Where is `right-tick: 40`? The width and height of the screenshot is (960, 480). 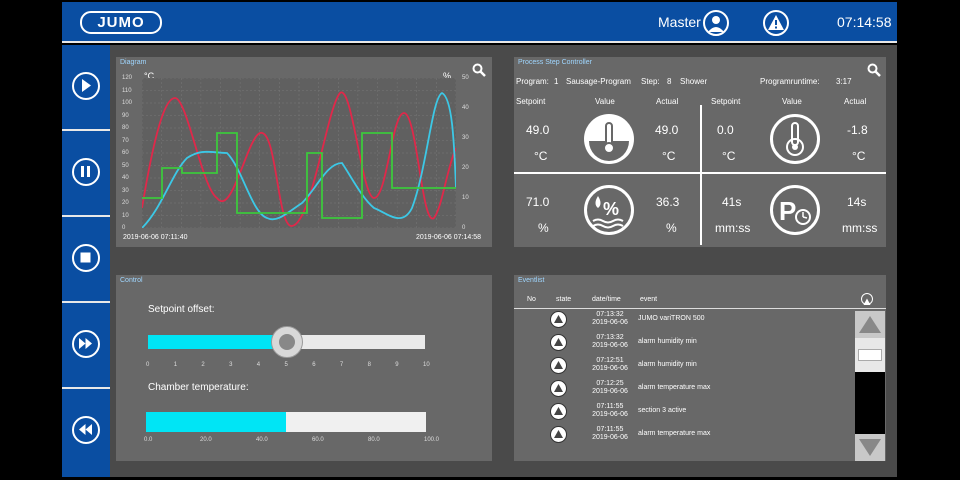
right-tick: 40 is located at coordinates (465, 108).